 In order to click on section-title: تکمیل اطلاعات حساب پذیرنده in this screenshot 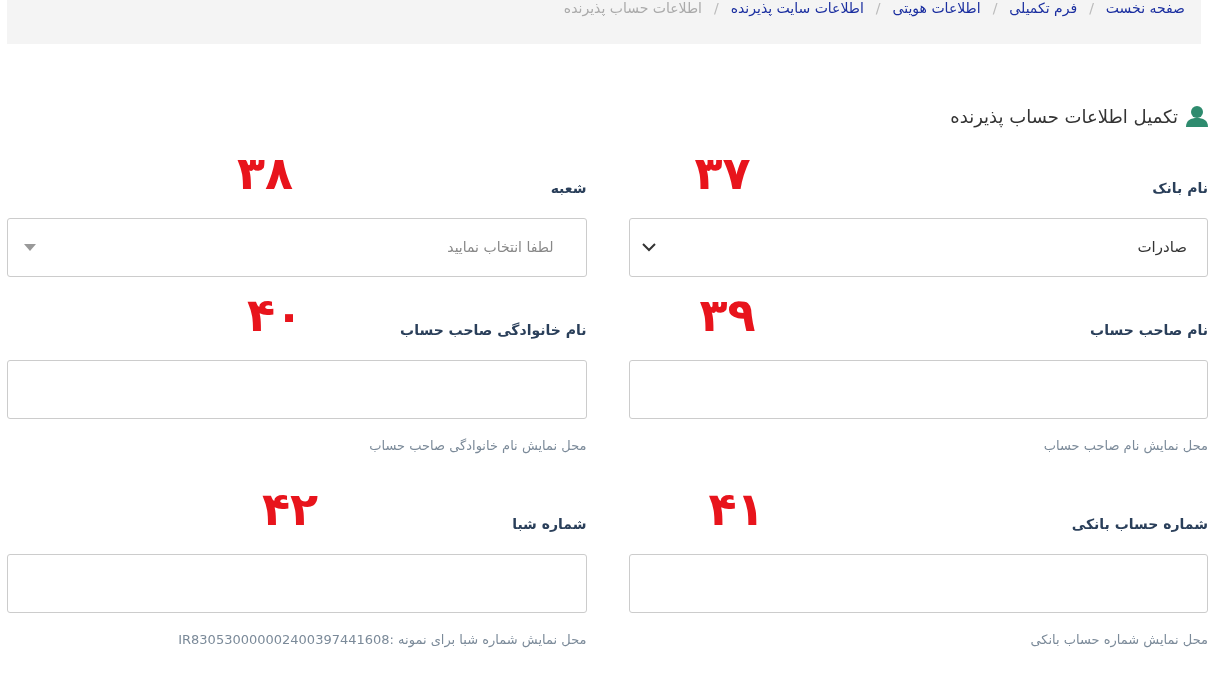, I will do `click(1064, 117)`.